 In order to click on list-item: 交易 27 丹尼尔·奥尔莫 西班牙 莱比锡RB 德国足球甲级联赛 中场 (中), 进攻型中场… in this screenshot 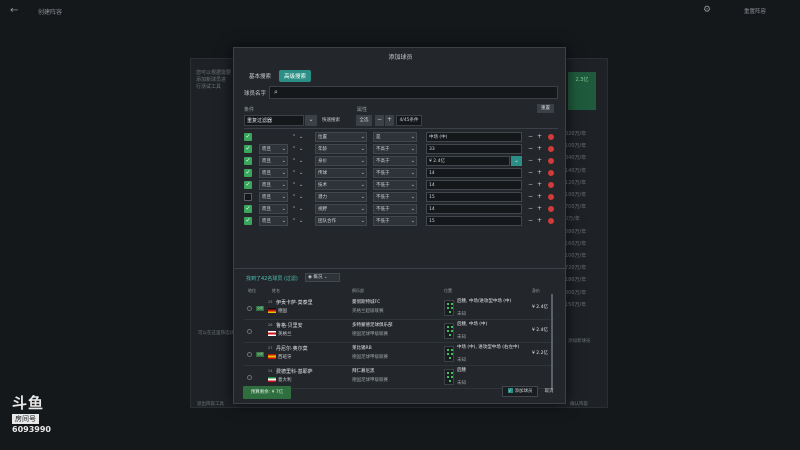, I will do `click(399, 355)`.